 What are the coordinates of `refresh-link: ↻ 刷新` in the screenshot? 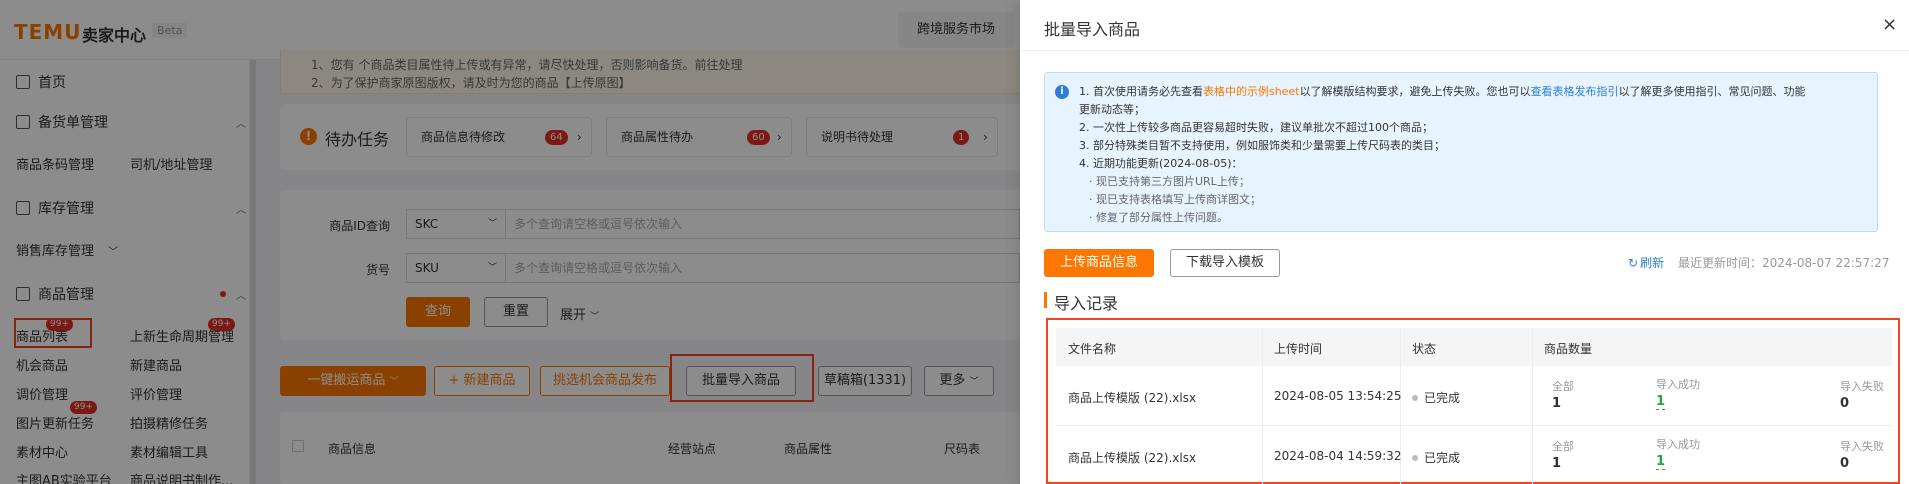 It's located at (1646, 262).